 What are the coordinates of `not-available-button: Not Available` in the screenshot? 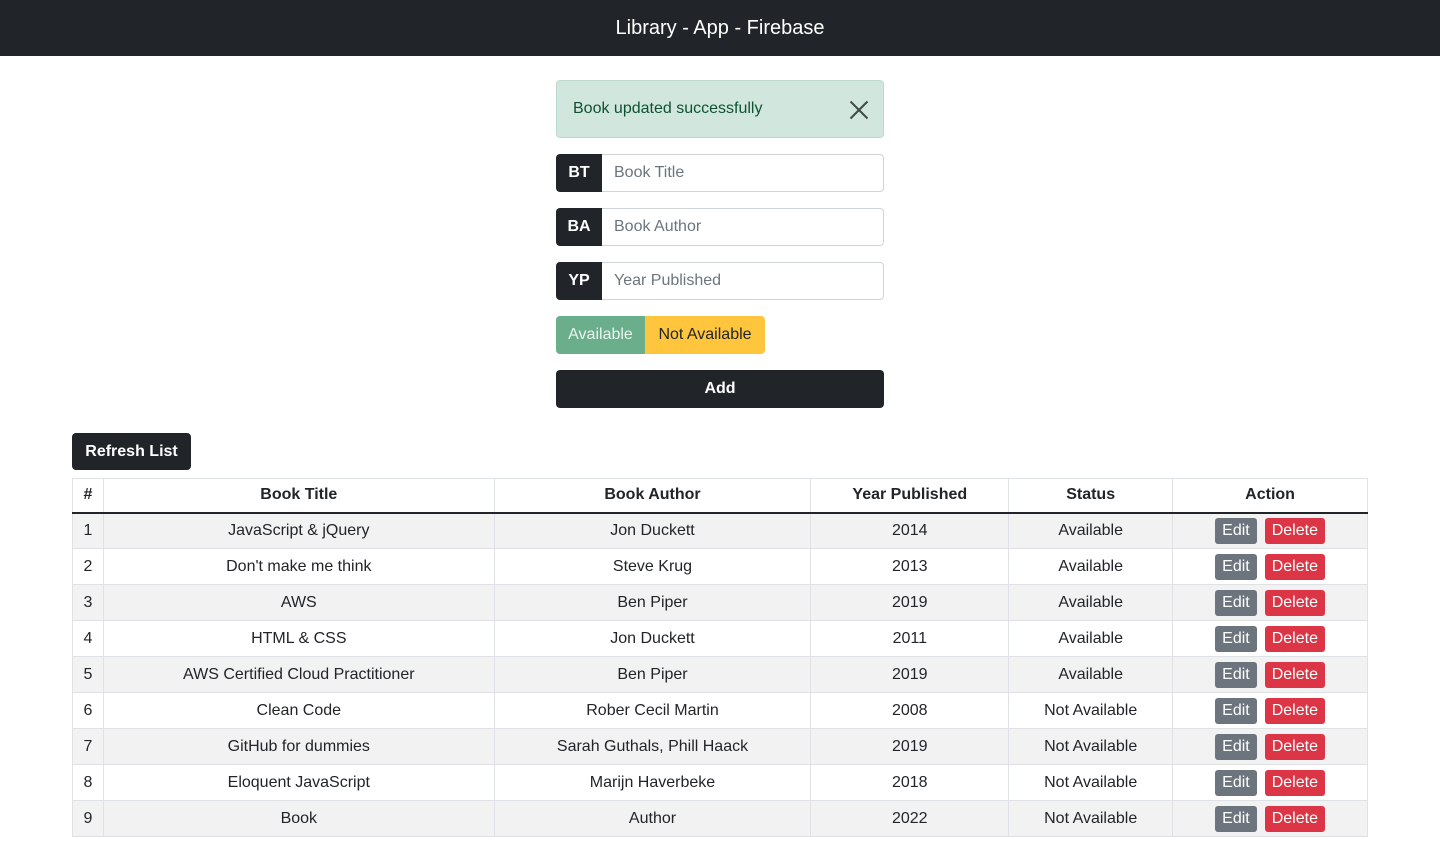 It's located at (705, 335).